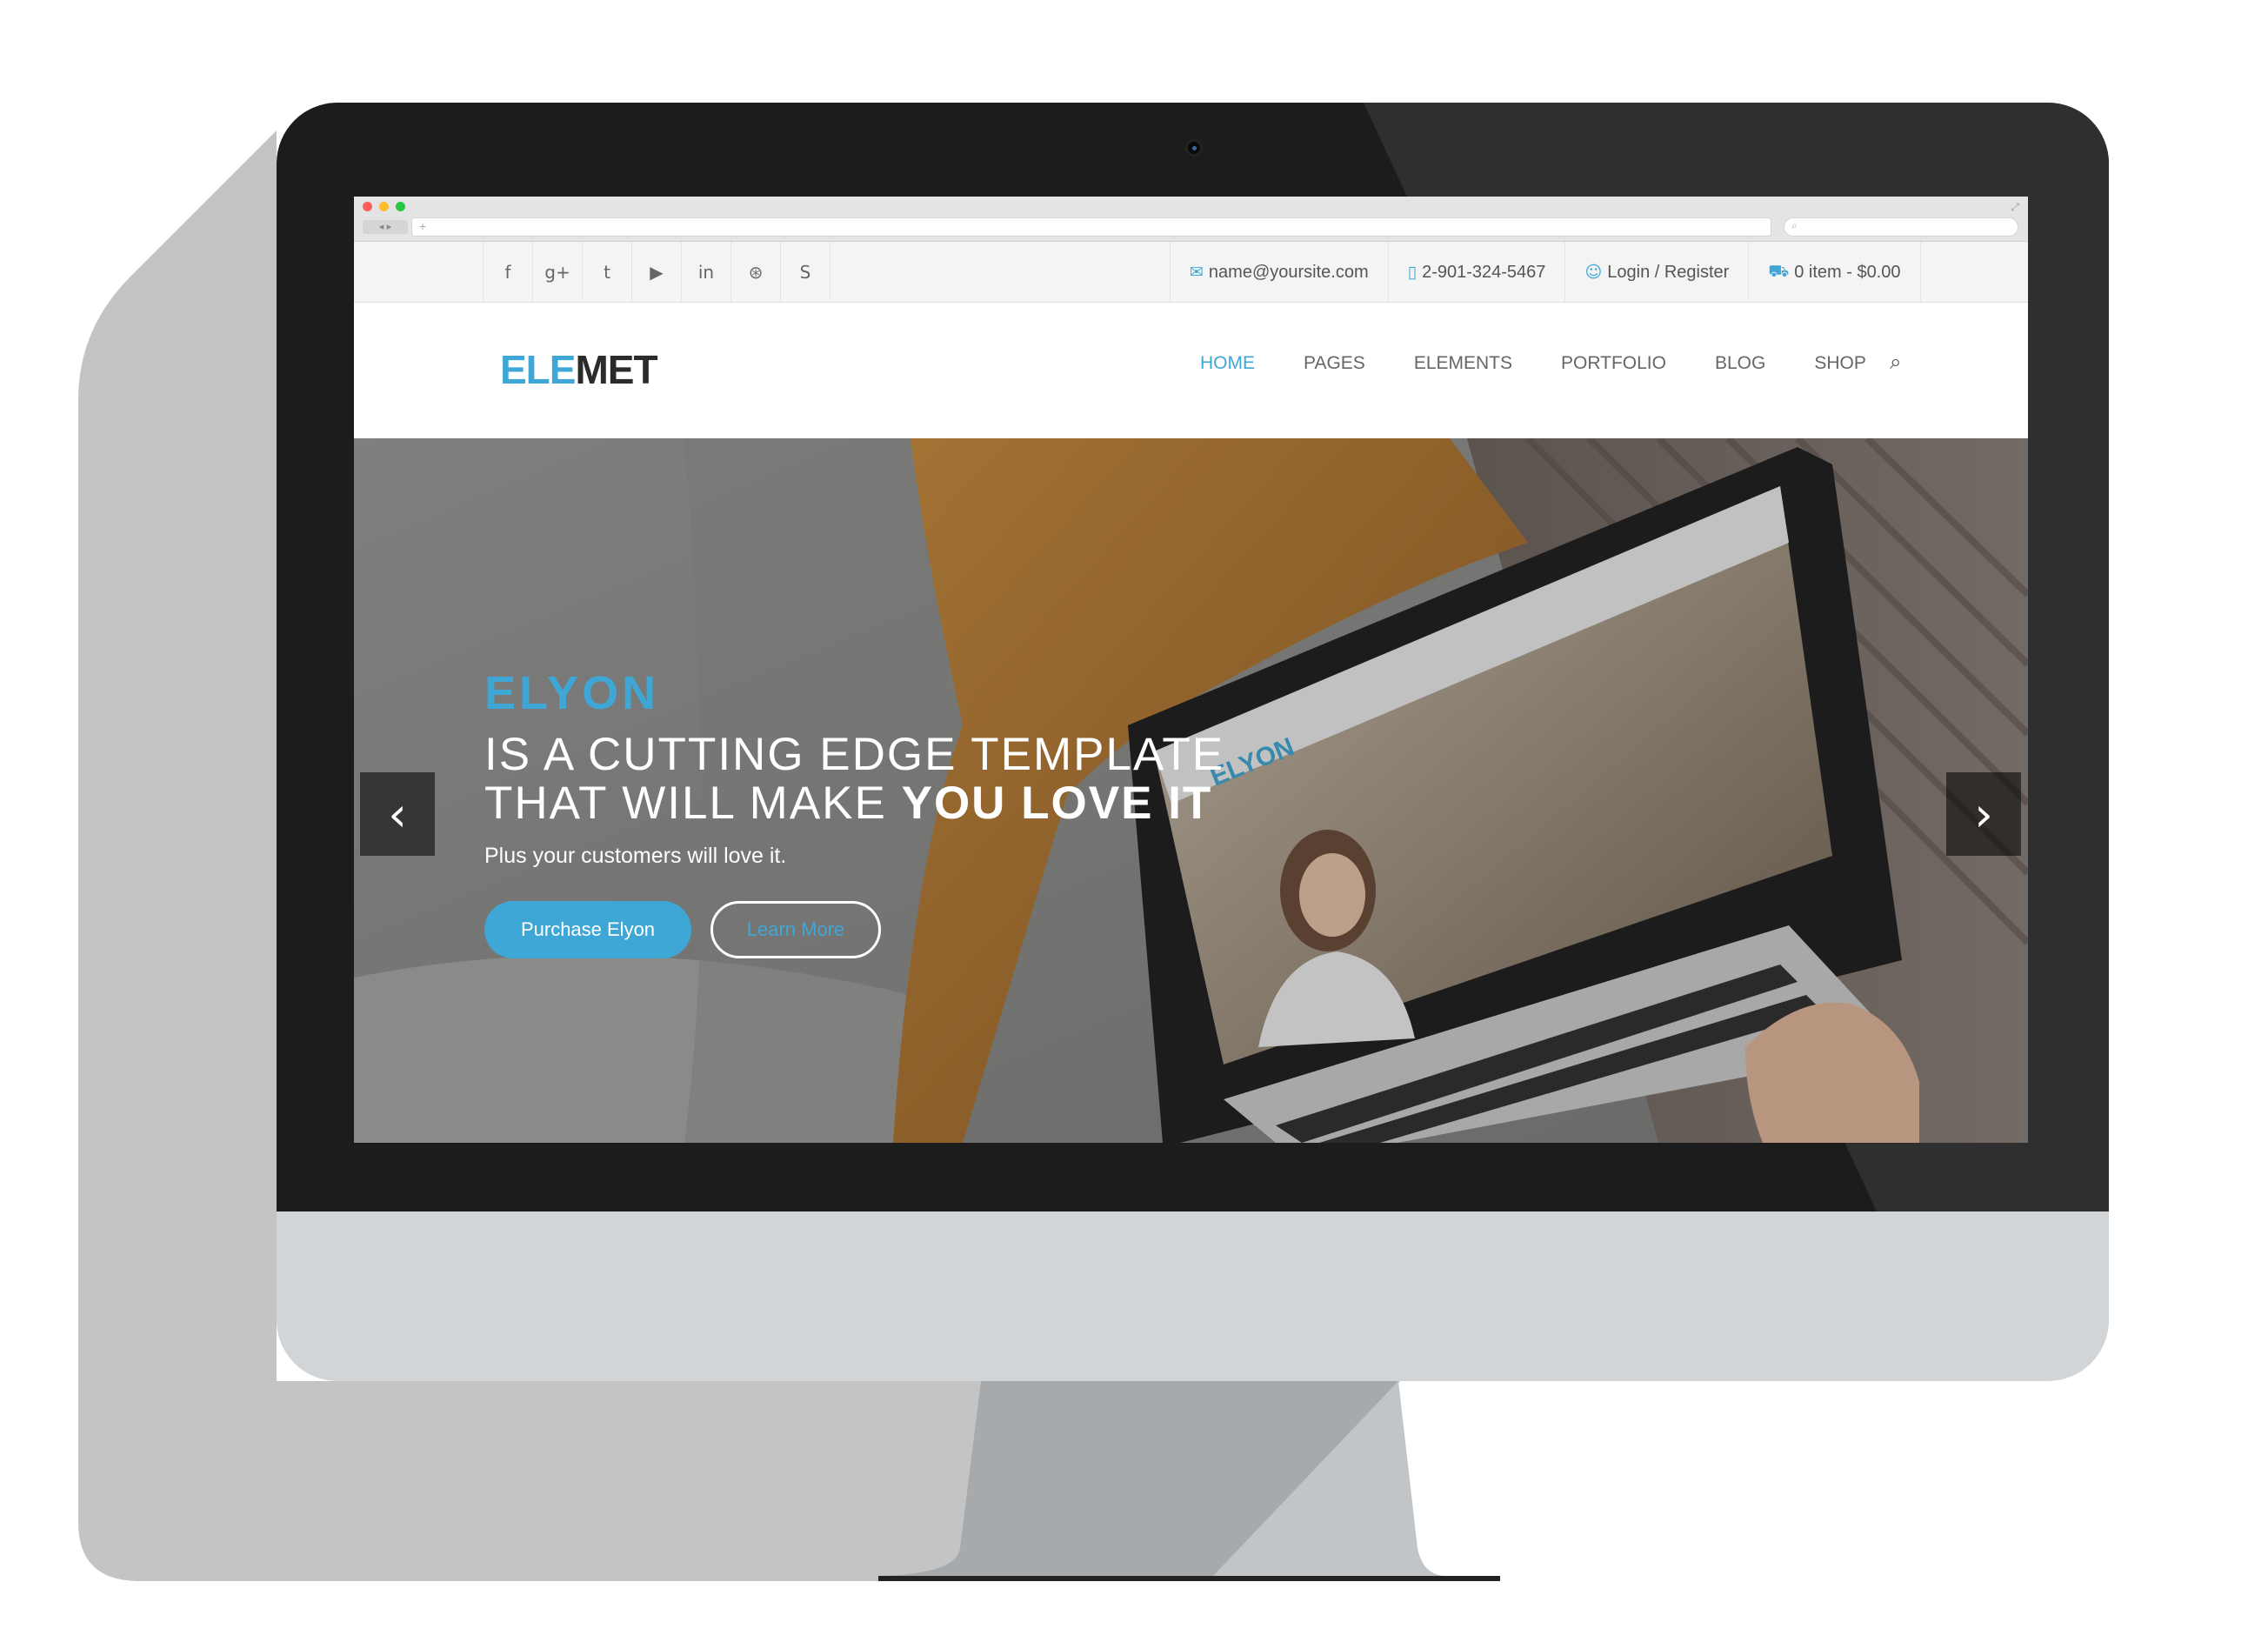 The width and height of the screenshot is (2268, 1642). What do you see at coordinates (756, 272) in the screenshot?
I see `dribbble-icon: ⊛` at bounding box center [756, 272].